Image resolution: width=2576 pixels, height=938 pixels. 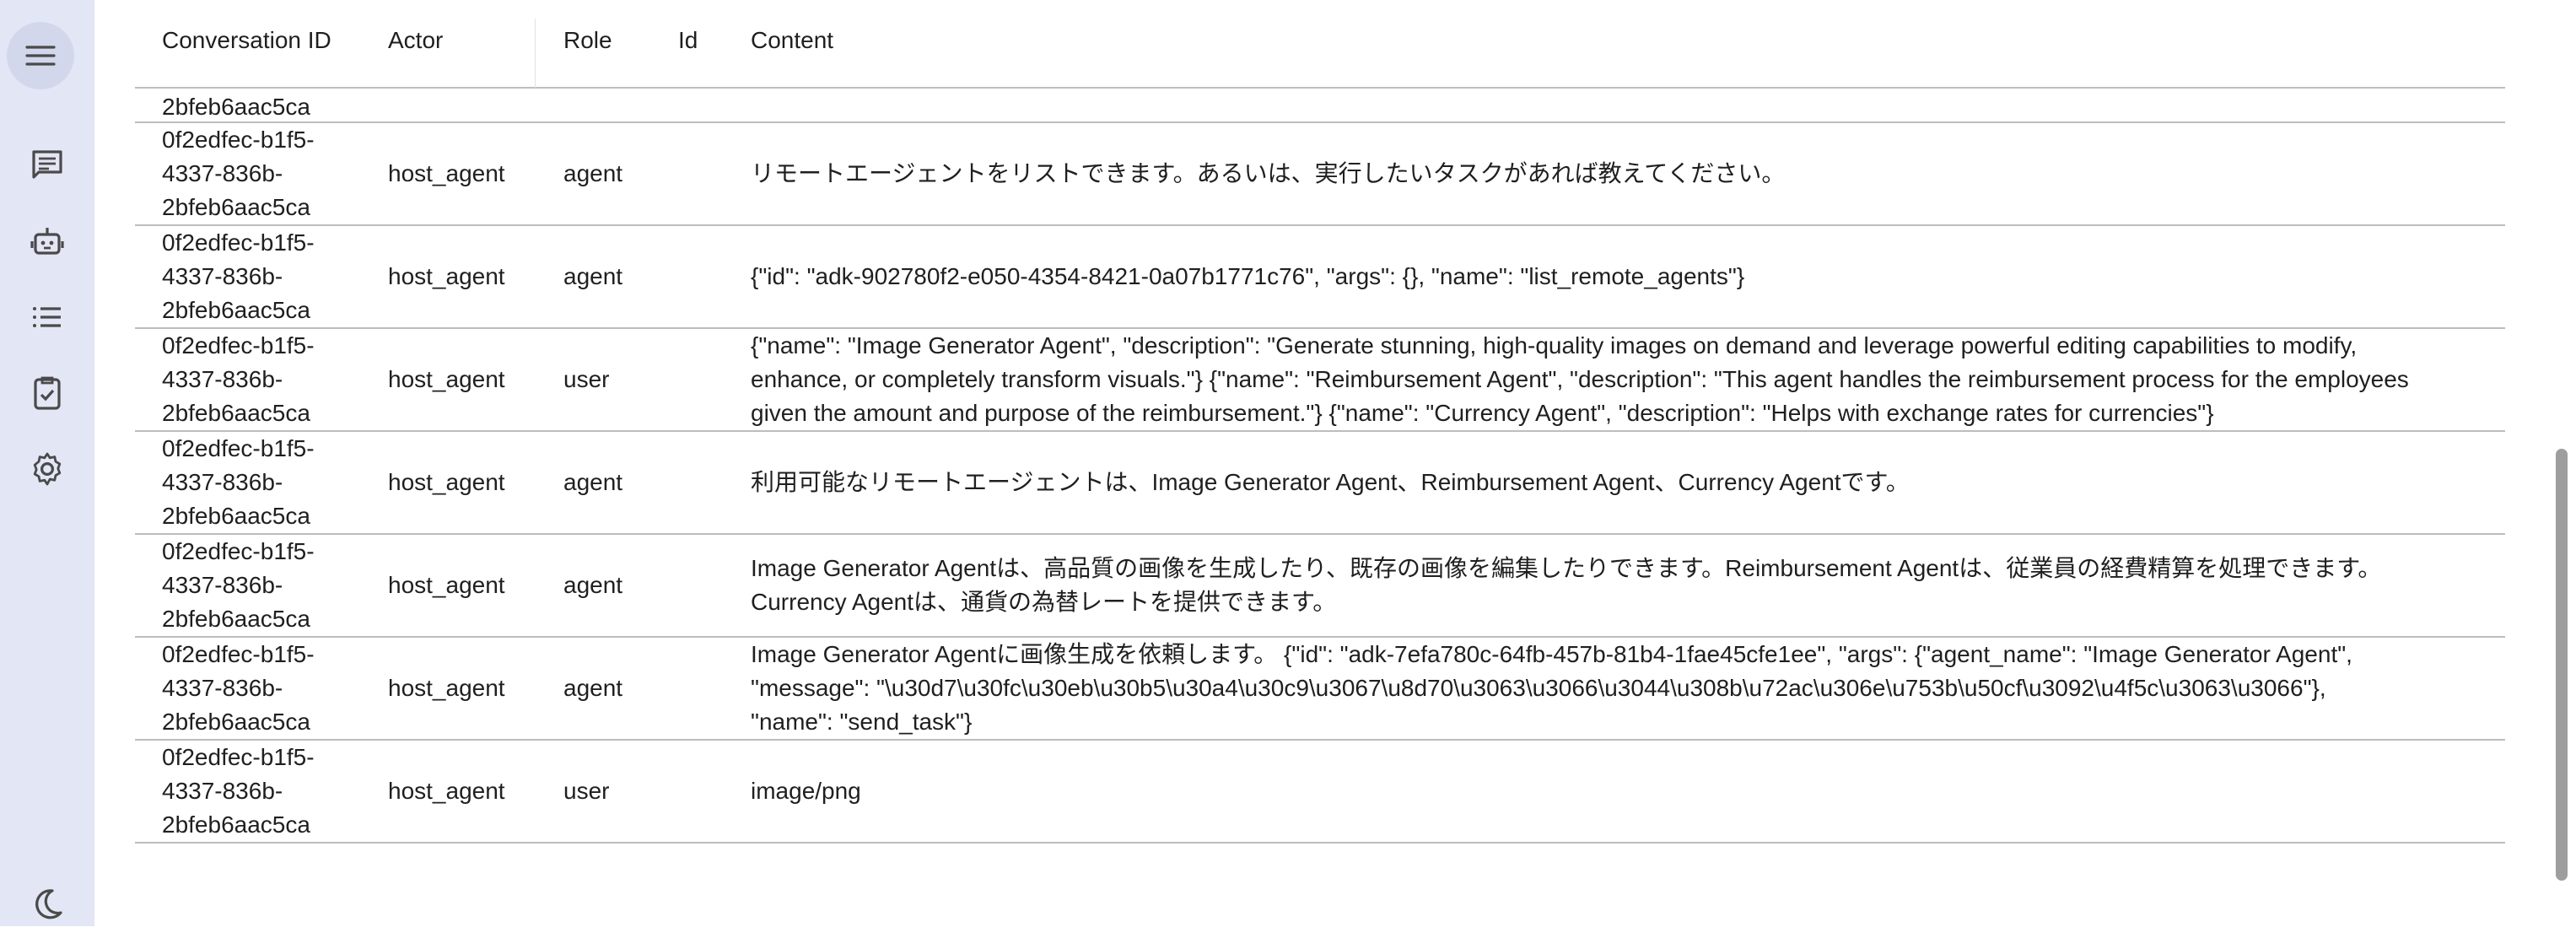 I want to click on sidebar, so click(x=47, y=463).